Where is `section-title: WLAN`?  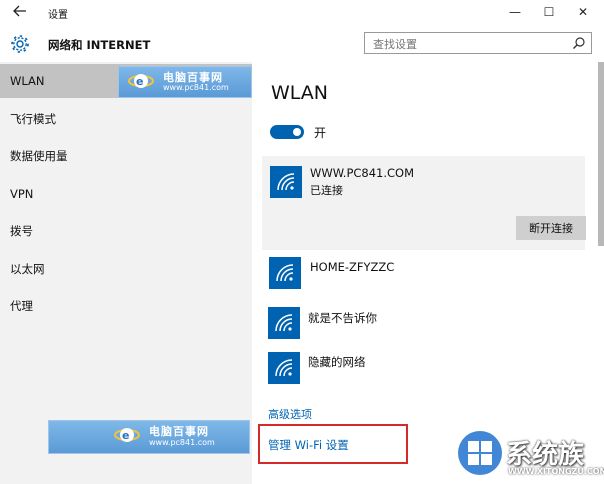
section-title: WLAN is located at coordinates (300, 93).